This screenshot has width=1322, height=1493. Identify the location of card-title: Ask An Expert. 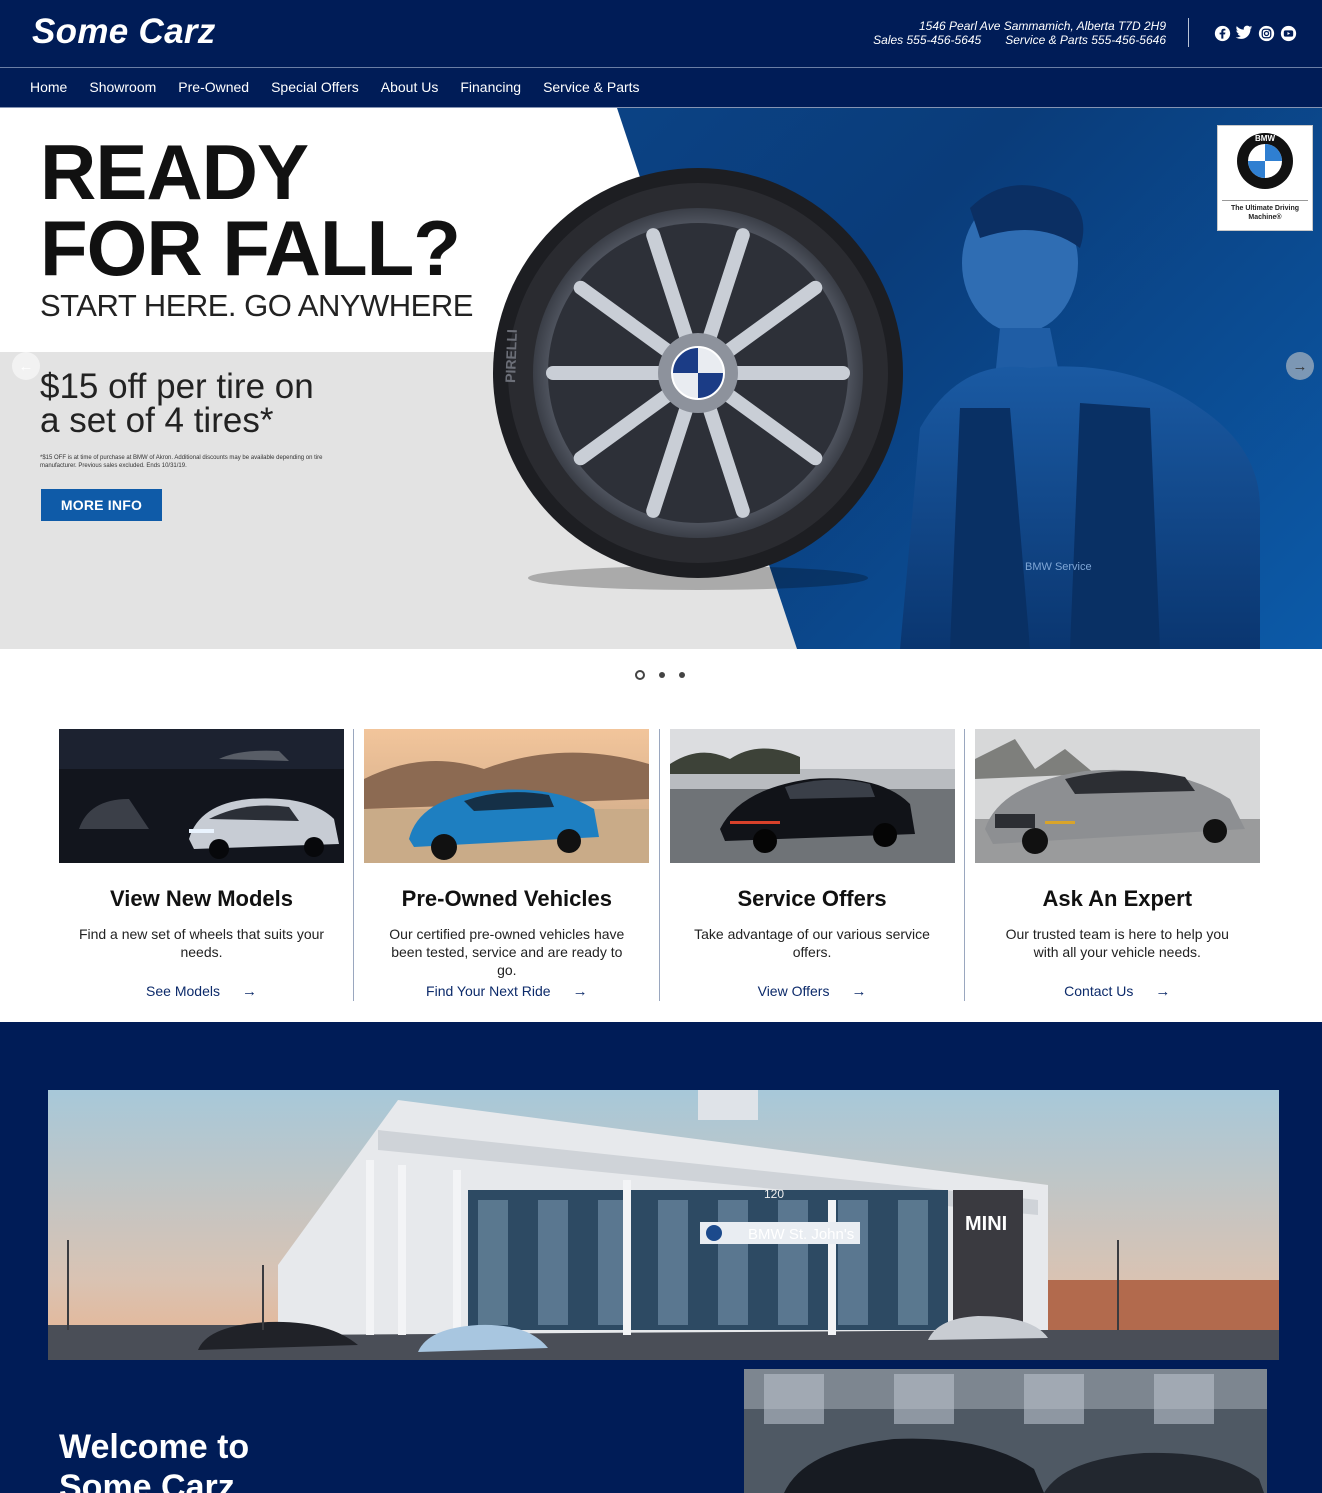
(1117, 898).